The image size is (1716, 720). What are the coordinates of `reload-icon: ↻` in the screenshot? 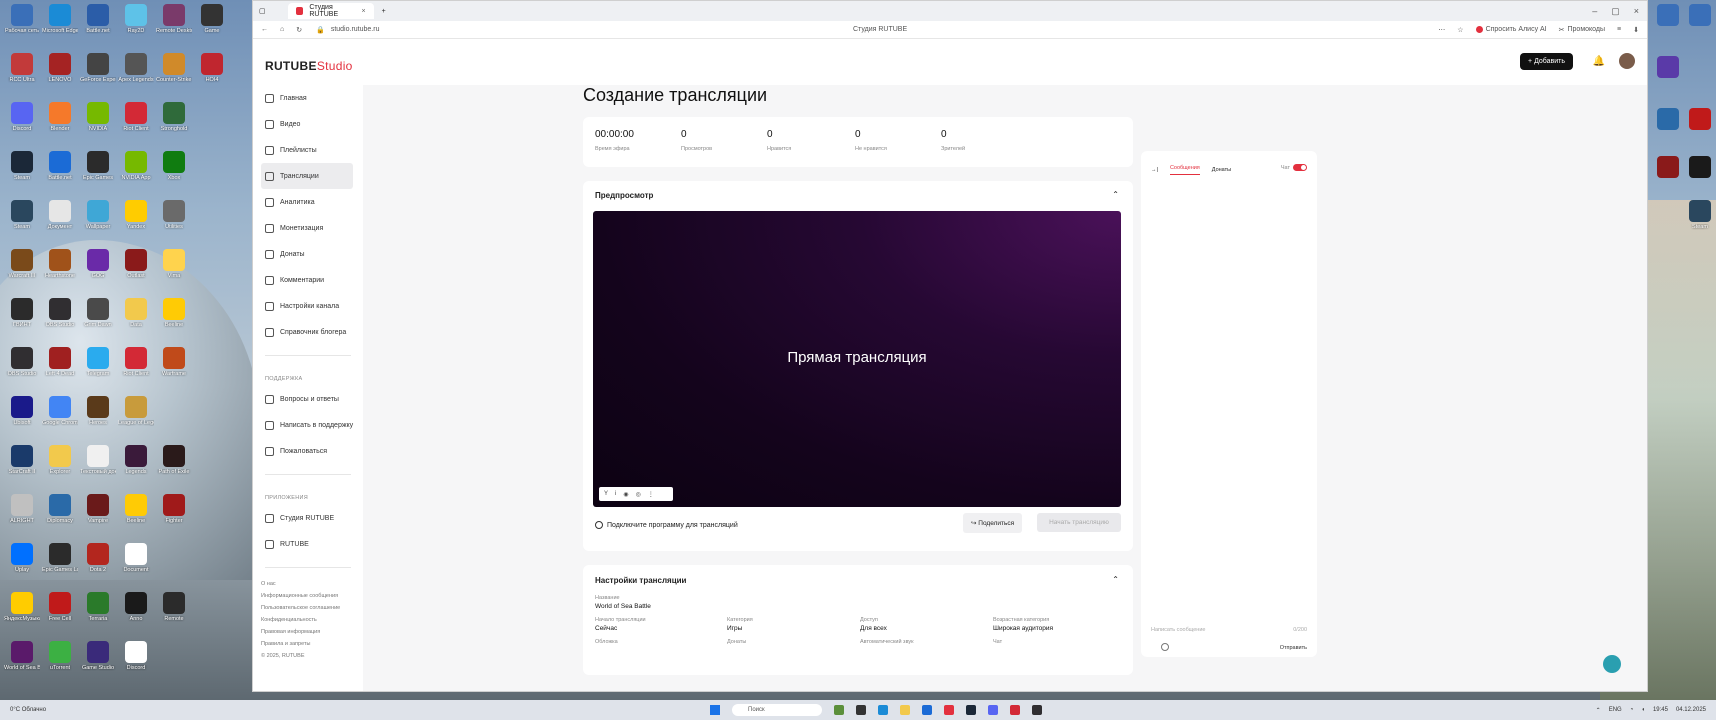 It's located at (299, 30).